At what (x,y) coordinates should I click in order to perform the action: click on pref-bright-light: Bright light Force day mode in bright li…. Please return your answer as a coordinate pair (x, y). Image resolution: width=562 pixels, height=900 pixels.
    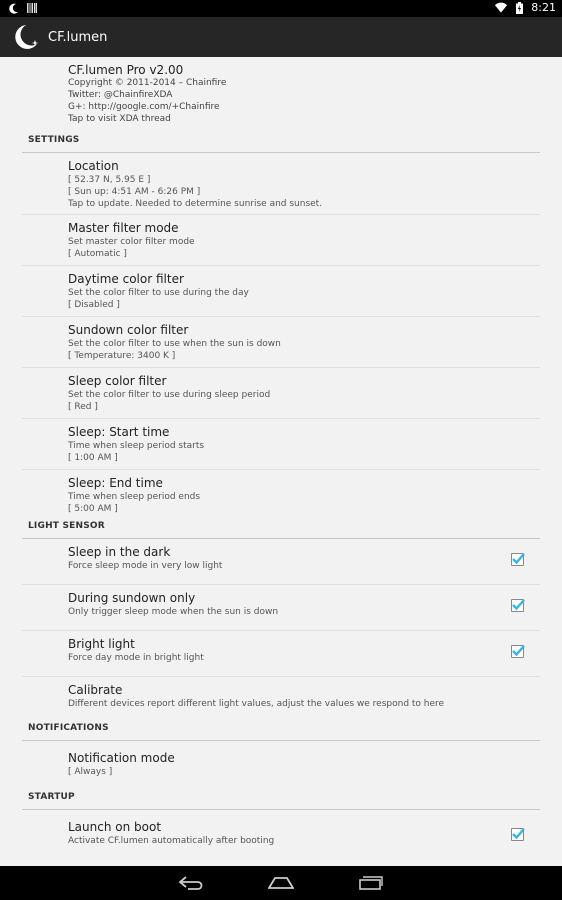
    Looking at the image, I should click on (281, 654).